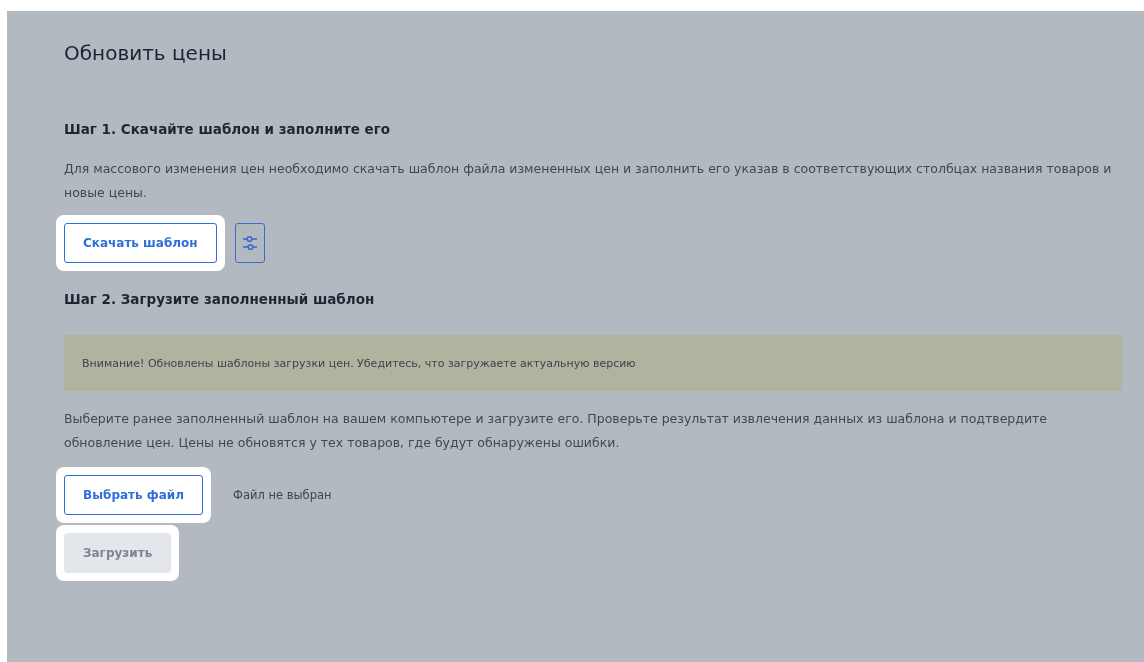 The width and height of the screenshot is (1144, 662). What do you see at coordinates (228, 129) in the screenshot?
I see `step-heading: Шаг 1. Скачайте шаблон и заполните его` at bounding box center [228, 129].